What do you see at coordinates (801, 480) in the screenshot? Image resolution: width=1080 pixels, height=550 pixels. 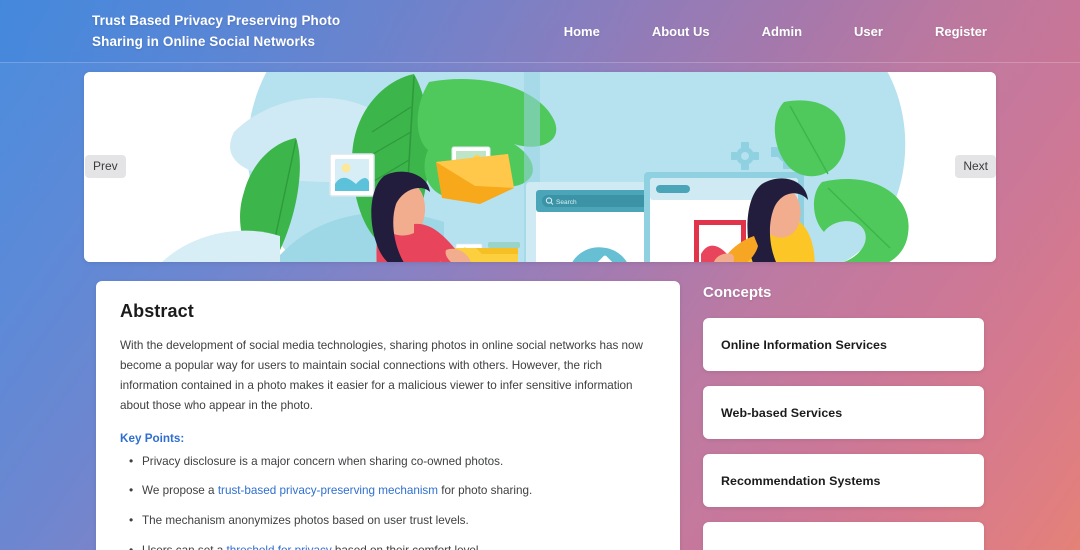 I see `concept-label: Recommendation Systems` at bounding box center [801, 480].